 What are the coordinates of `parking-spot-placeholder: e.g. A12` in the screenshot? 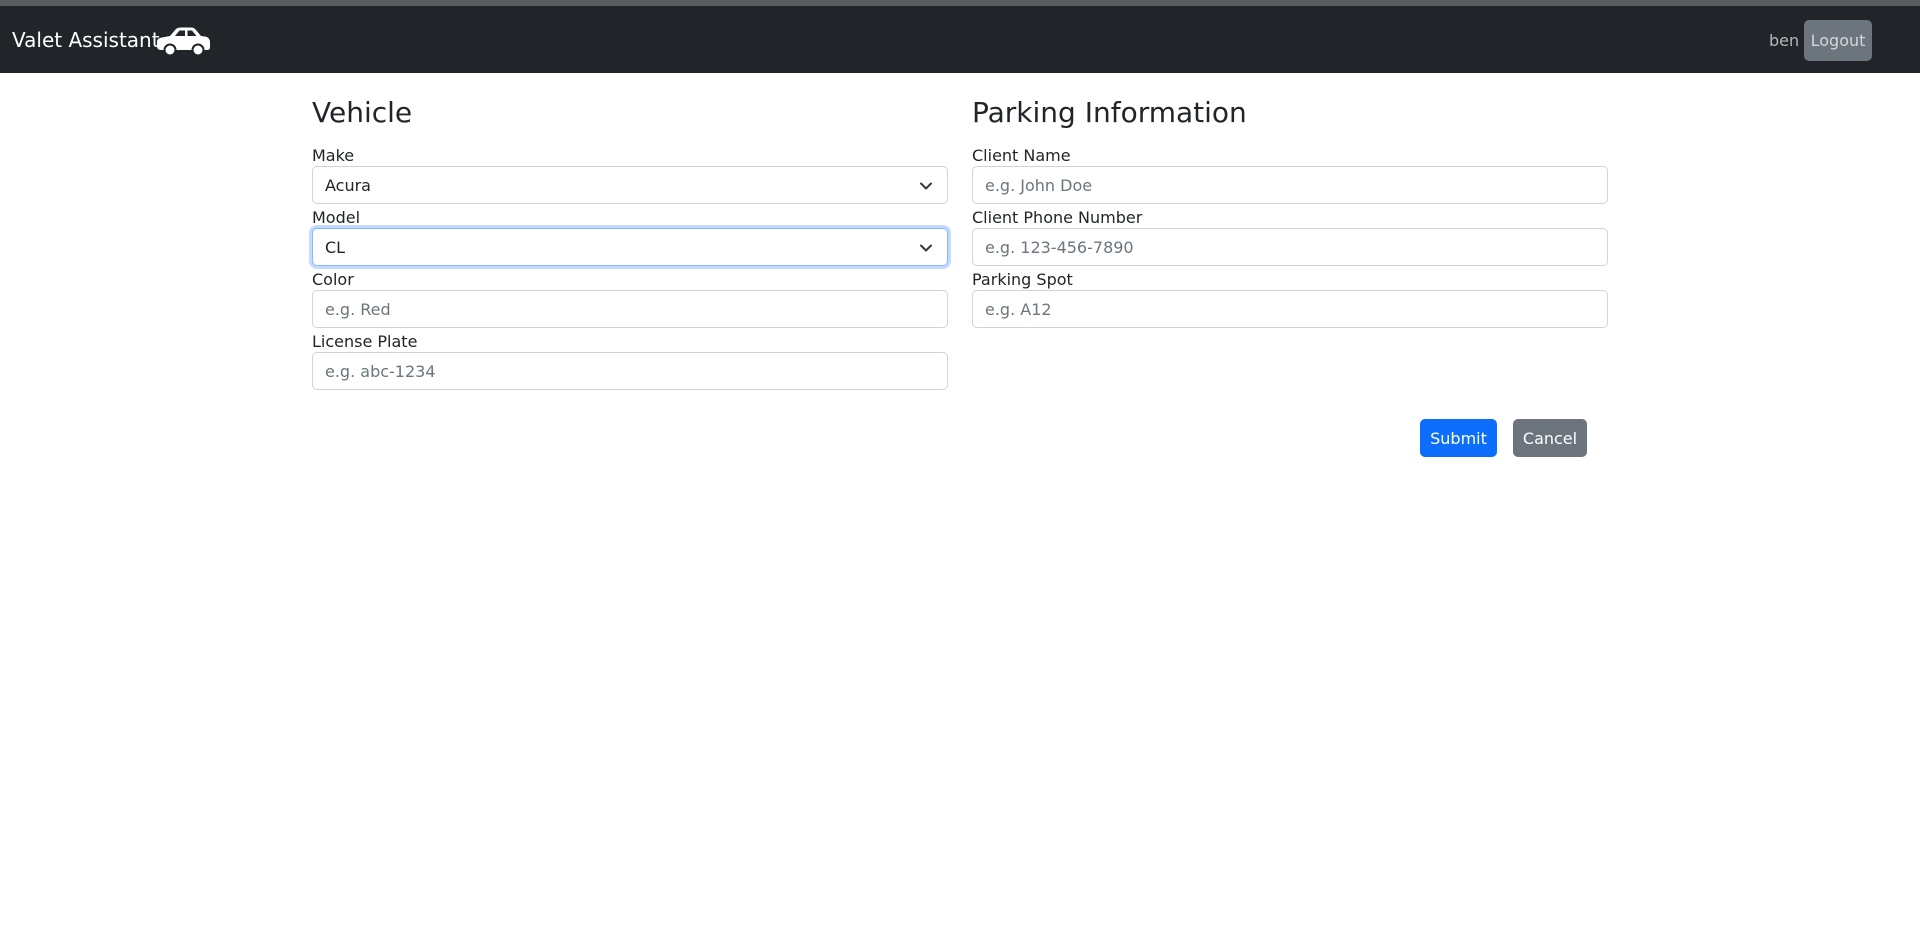 It's located at (1018, 309).